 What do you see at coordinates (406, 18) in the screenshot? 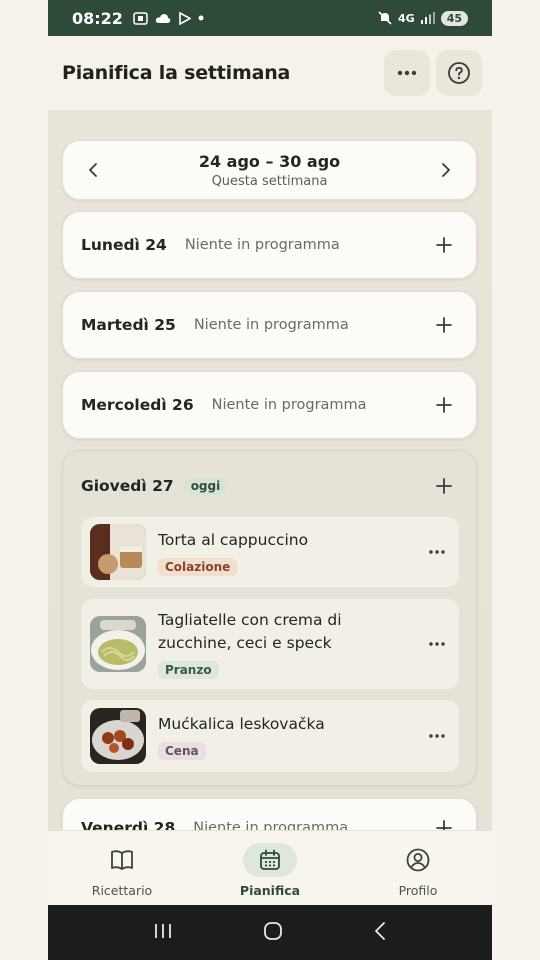
I see `network-type: 4G` at bounding box center [406, 18].